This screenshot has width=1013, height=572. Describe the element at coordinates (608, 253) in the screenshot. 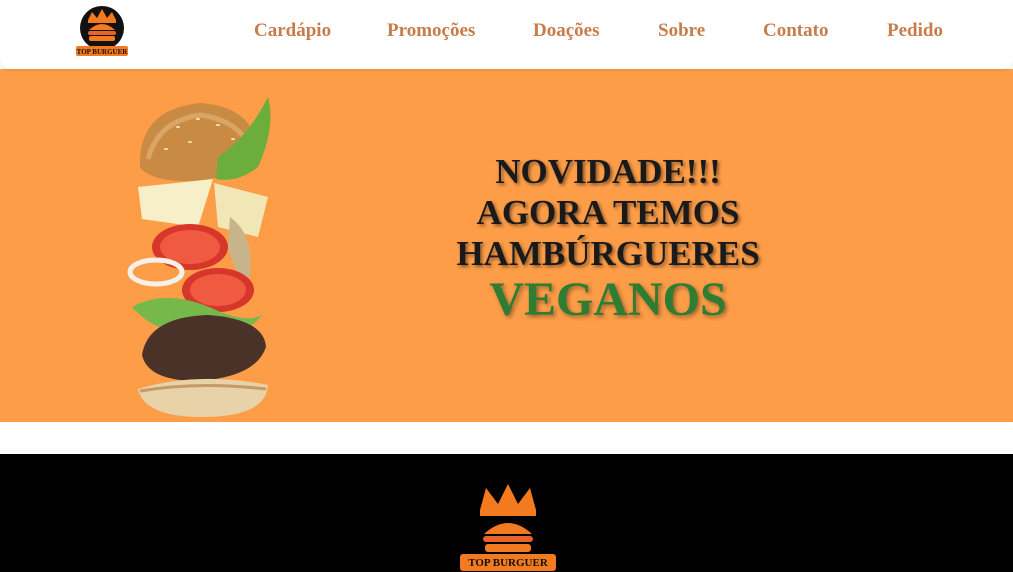

I see `headline-line-3: HAMBÚRGUERES` at that location.